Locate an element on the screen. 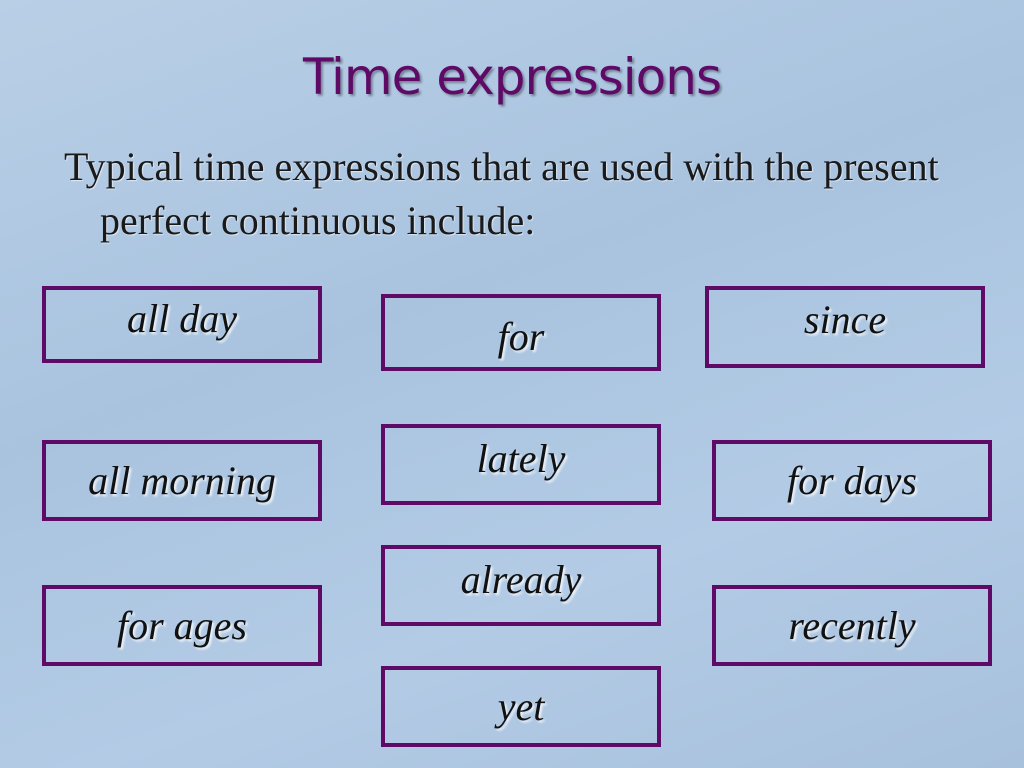 Image resolution: width=1024 pixels, height=768 pixels. expression-label: recently is located at coordinates (852, 625).